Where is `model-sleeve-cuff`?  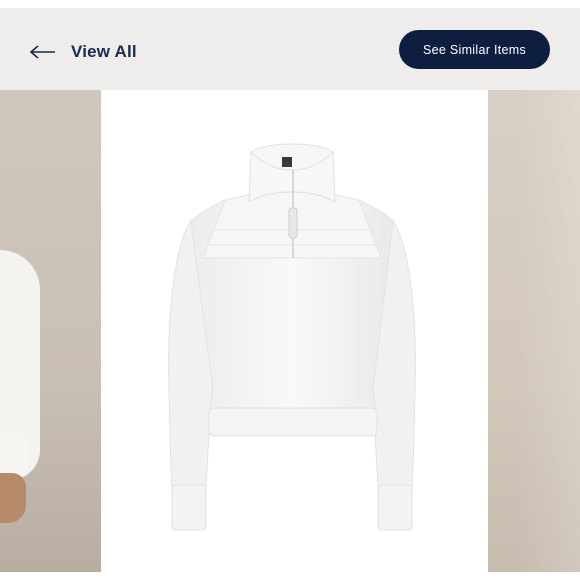
model-sleeve-cuff is located at coordinates (15, 455).